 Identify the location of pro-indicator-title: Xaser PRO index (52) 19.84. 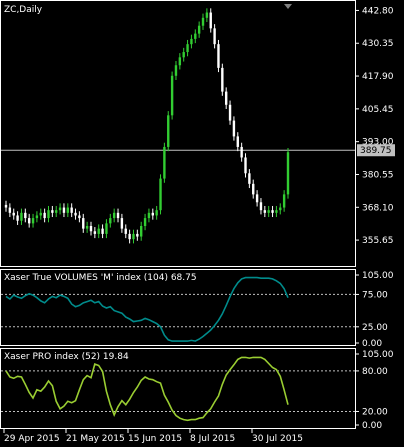
(66, 357).